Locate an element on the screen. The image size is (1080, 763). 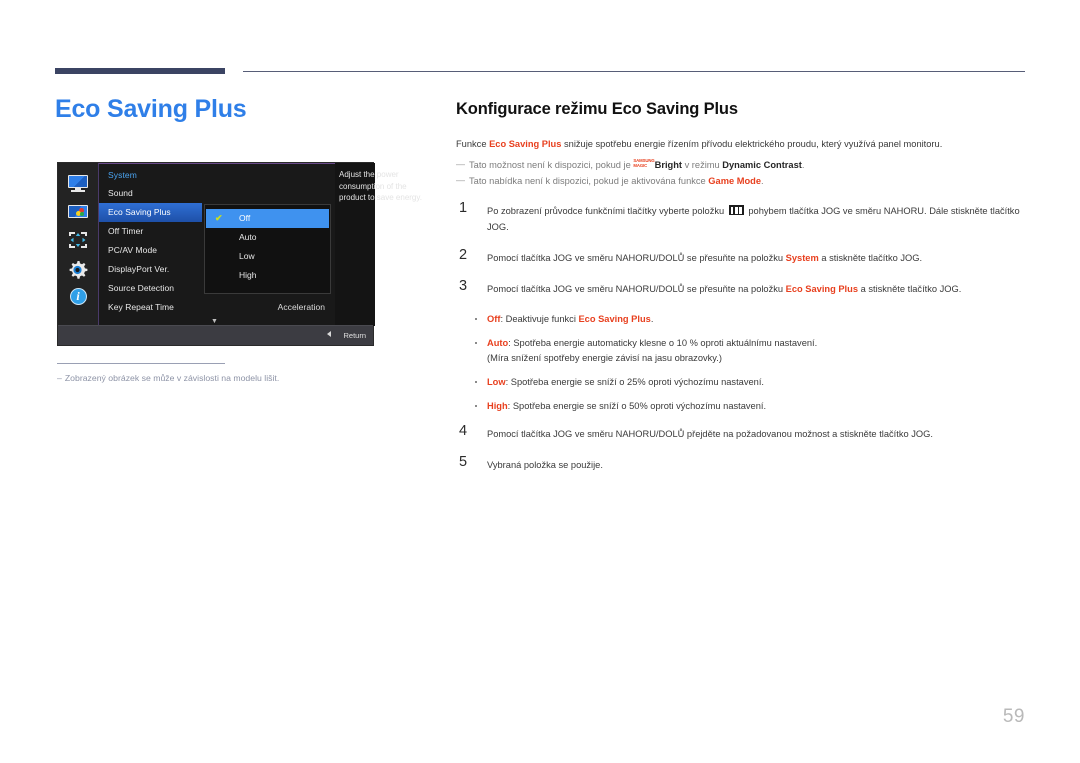
note1-part-a: Tato možnost není k dispozici, pokud je is located at coordinates (551, 165).